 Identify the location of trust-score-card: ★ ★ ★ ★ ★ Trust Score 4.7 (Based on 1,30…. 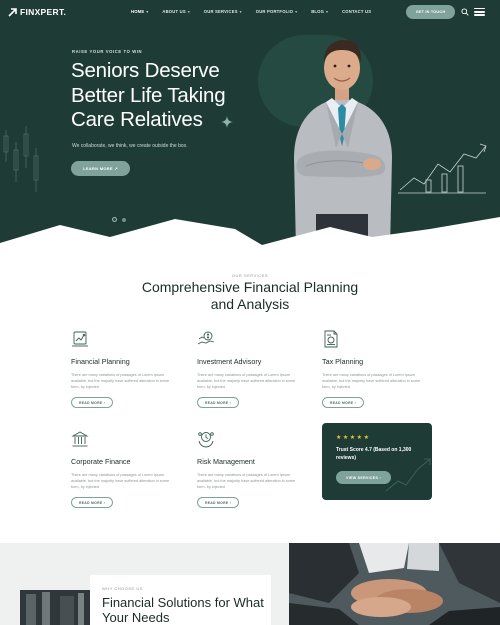
(377, 461).